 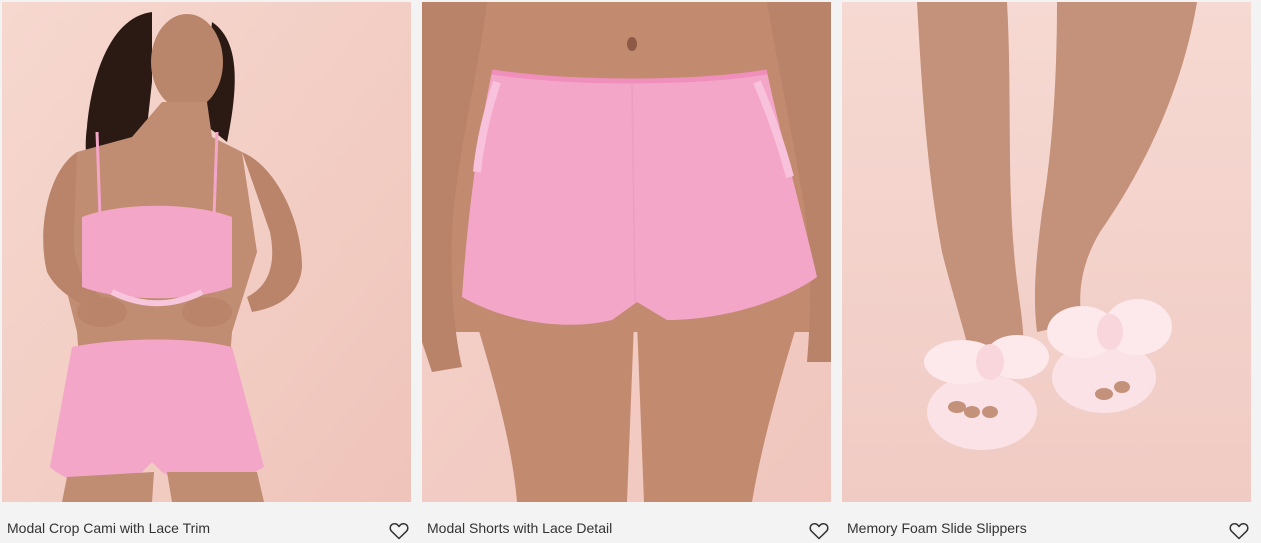 What do you see at coordinates (1046, 524) in the screenshot?
I see `product-info: Memory Foam Slide Slippers` at bounding box center [1046, 524].